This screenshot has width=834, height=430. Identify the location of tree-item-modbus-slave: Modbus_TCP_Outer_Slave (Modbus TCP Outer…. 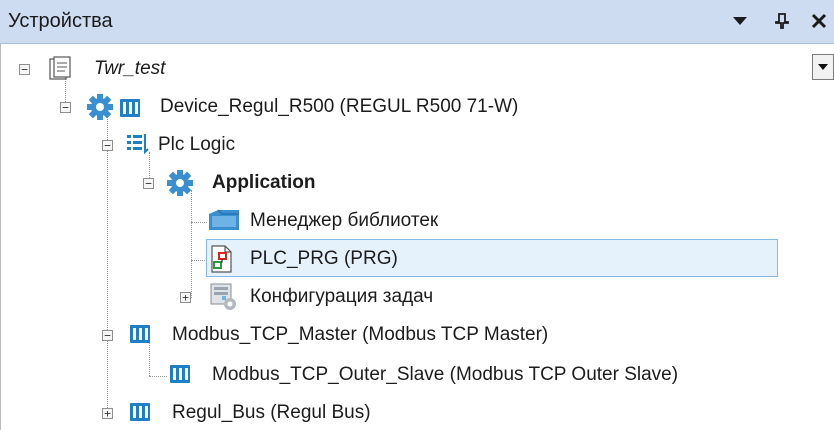
(380, 375).